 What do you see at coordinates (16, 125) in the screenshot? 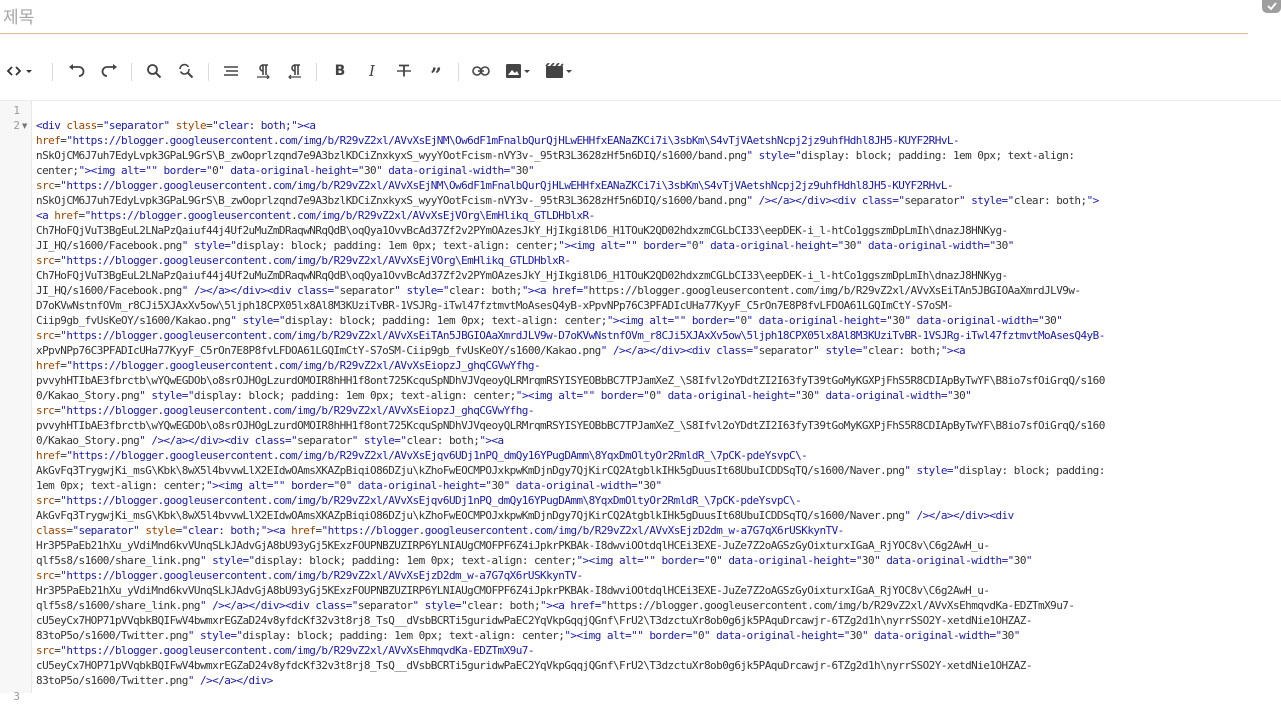
I see `line-number: 2` at bounding box center [16, 125].